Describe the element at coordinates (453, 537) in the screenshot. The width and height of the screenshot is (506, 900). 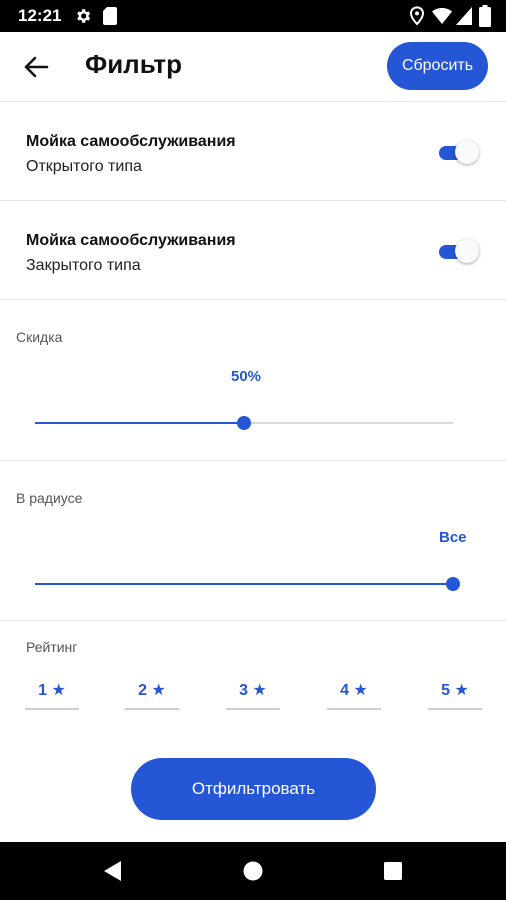
I see `radius-value: Все` at that location.